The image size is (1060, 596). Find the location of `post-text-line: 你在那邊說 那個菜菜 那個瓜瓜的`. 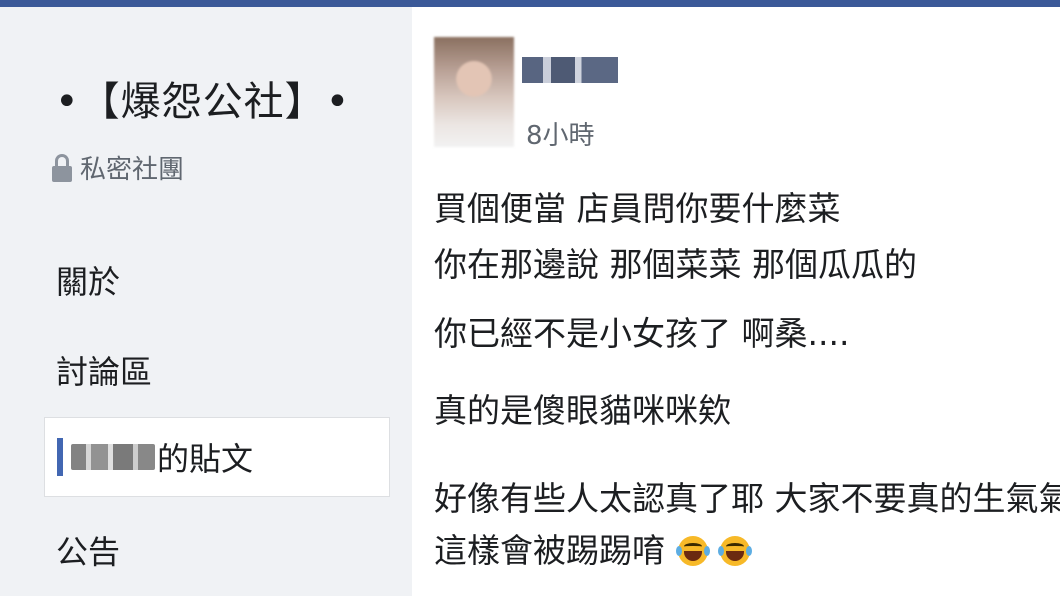

post-text-line: 你在那邊說 那個菜菜 那個瓜瓜的 is located at coordinates (675, 264).